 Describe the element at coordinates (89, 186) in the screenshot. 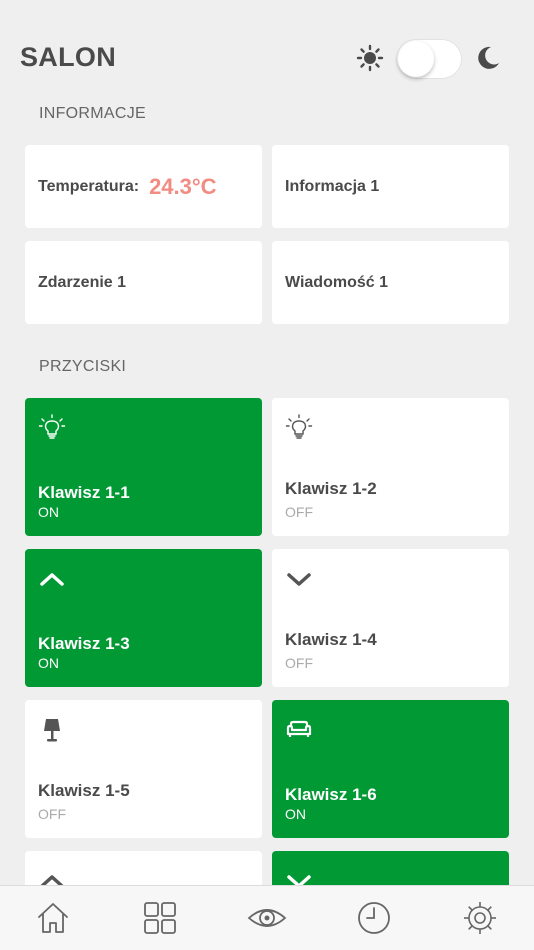

I see `info-label: Temperatura:` at that location.